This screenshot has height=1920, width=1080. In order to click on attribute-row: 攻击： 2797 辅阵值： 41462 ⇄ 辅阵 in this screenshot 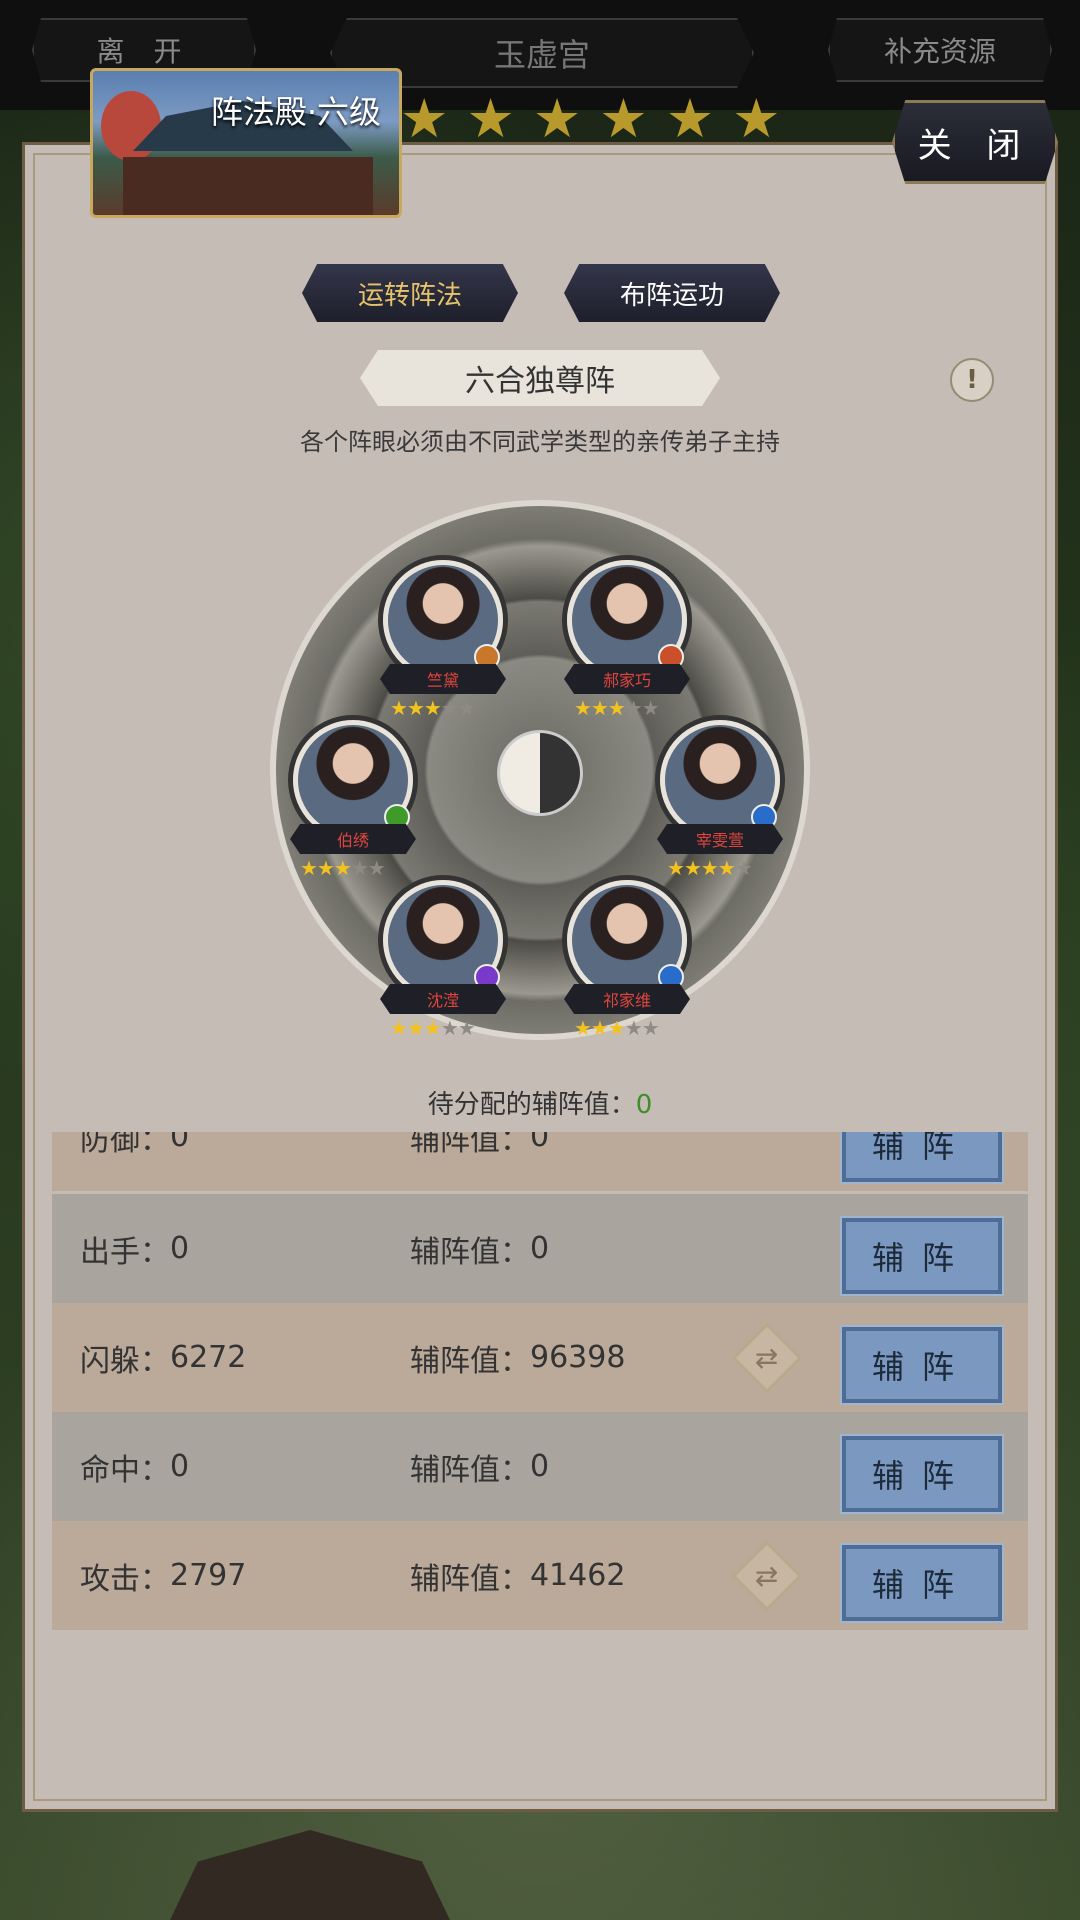, I will do `click(540, 1575)`.